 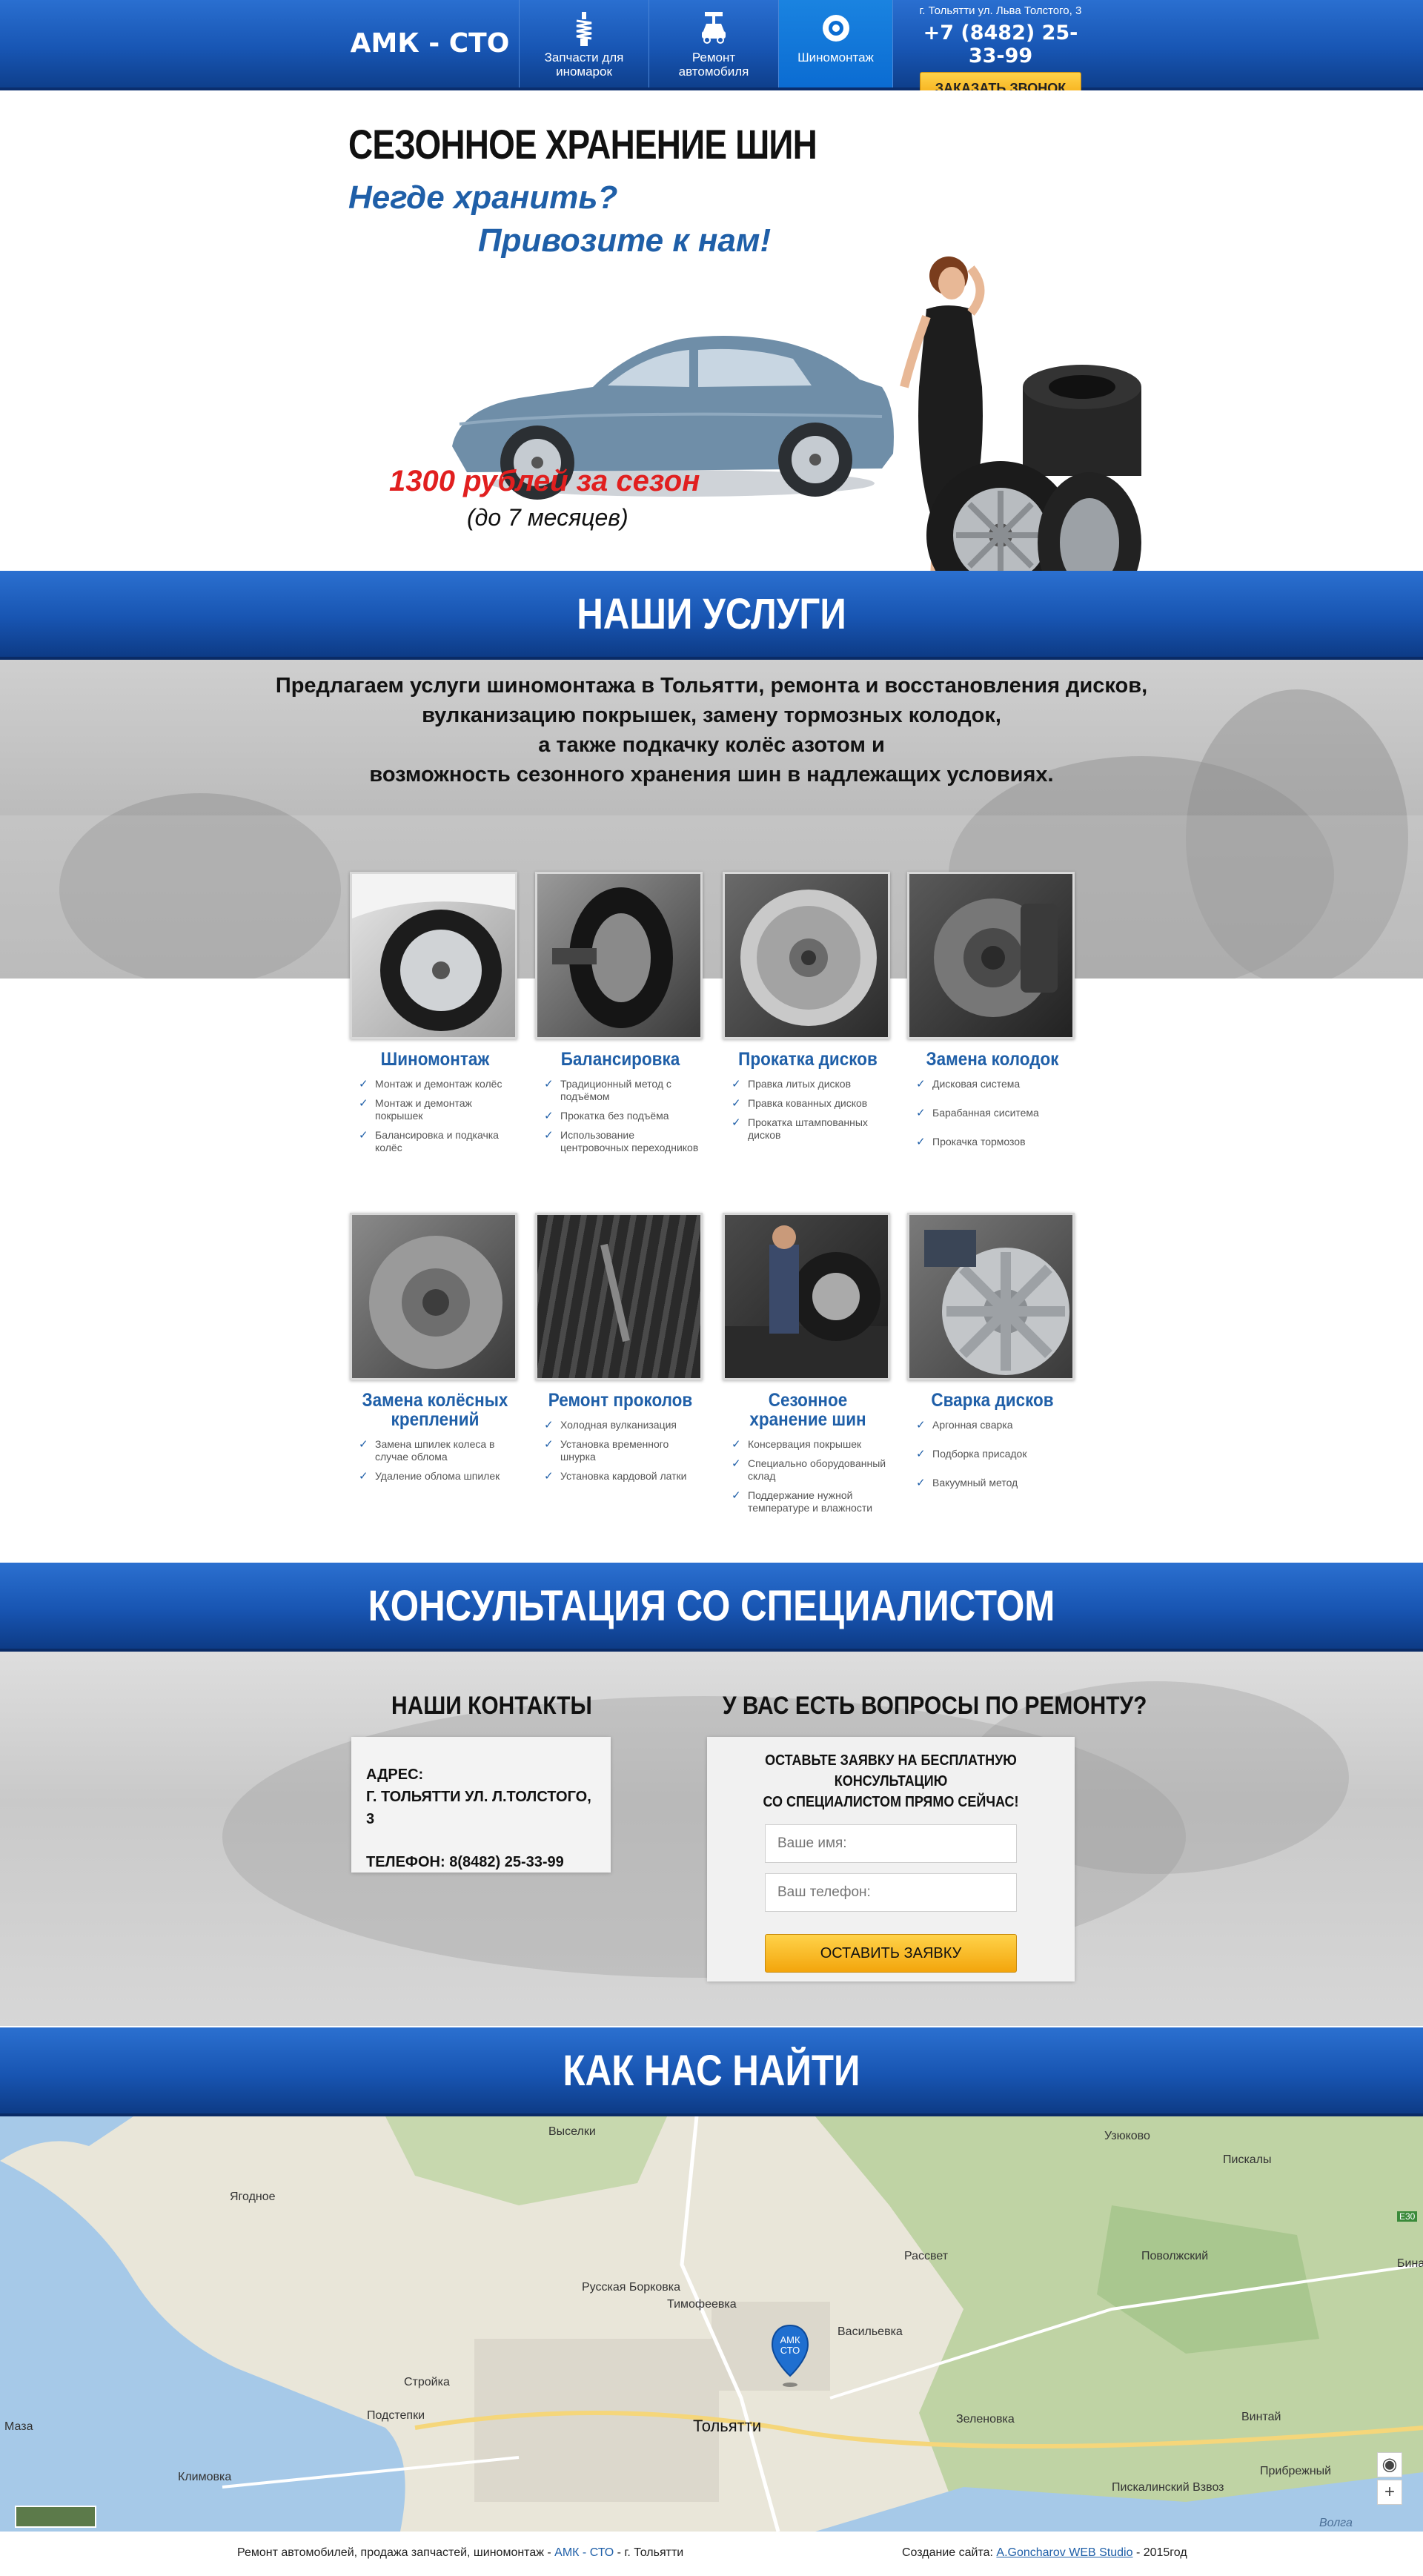 I want to click on services-band: НАШИ УСЛУГИ, so click(x=711, y=615).